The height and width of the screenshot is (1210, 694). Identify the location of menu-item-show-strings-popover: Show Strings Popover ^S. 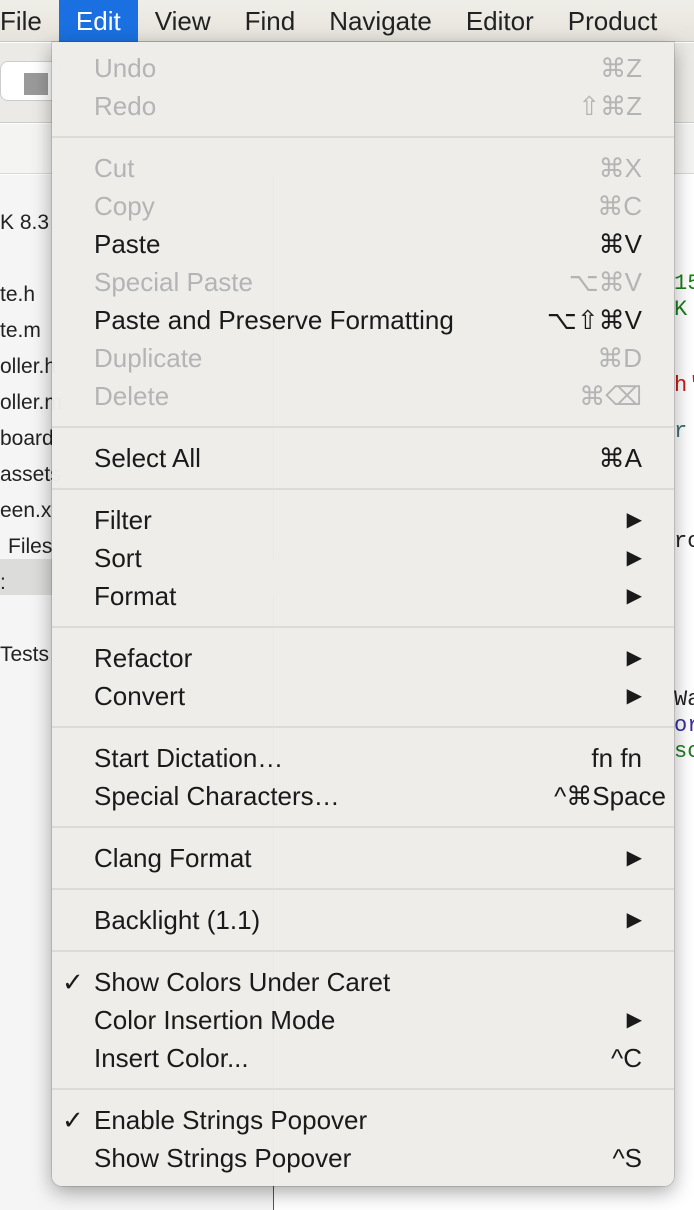
(363, 1158).